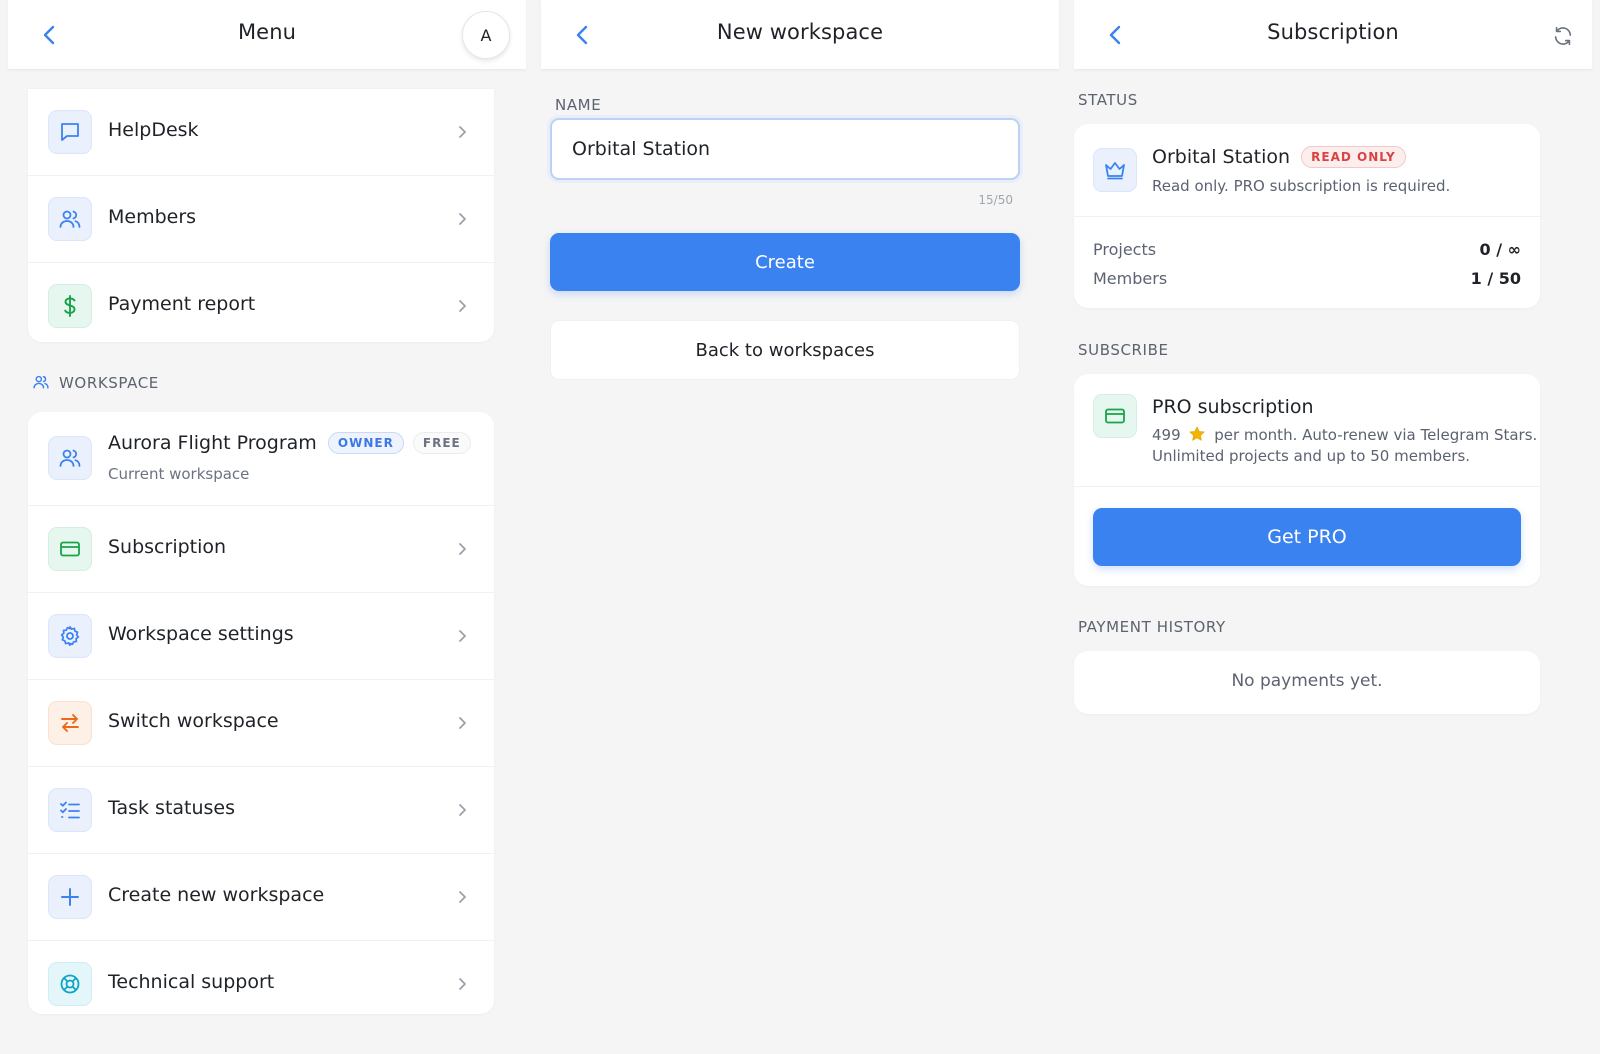 Image resolution: width=1600 pixels, height=1054 pixels. Describe the element at coordinates (261, 548) in the screenshot. I see `menu-item-subscription: Subscription` at that location.